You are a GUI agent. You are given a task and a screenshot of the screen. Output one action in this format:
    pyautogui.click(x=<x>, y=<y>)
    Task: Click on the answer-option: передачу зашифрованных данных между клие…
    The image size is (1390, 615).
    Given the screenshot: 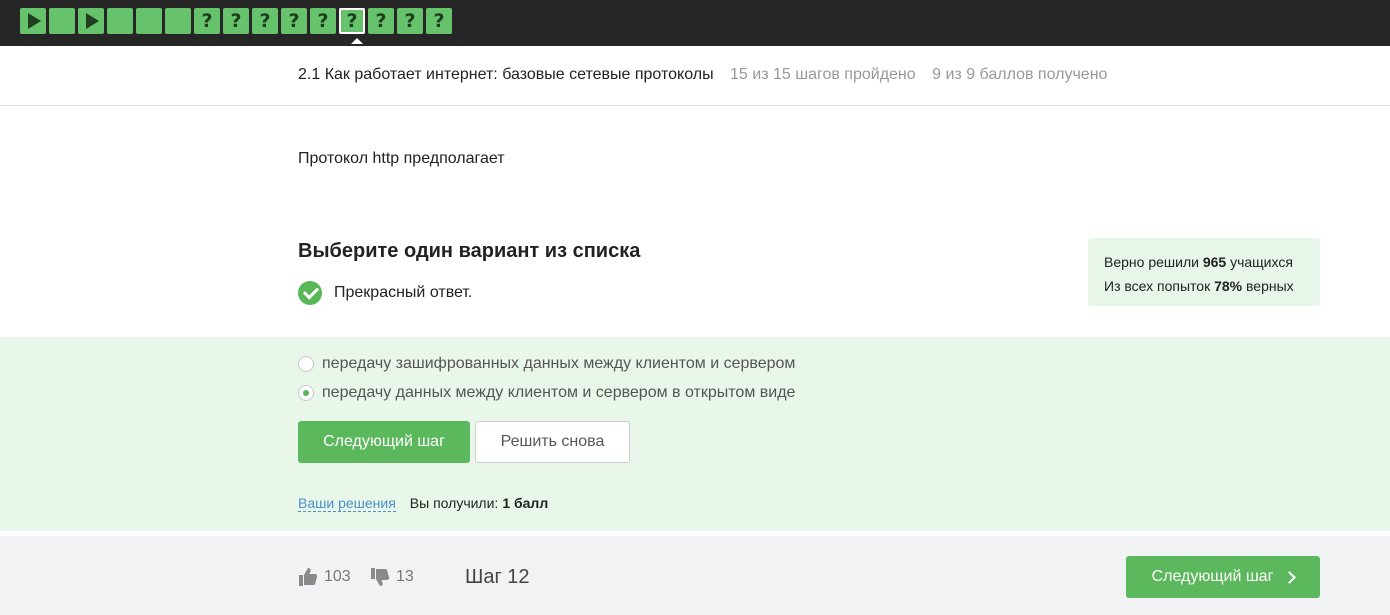 What is the action you would take?
    pyautogui.click(x=546, y=364)
    